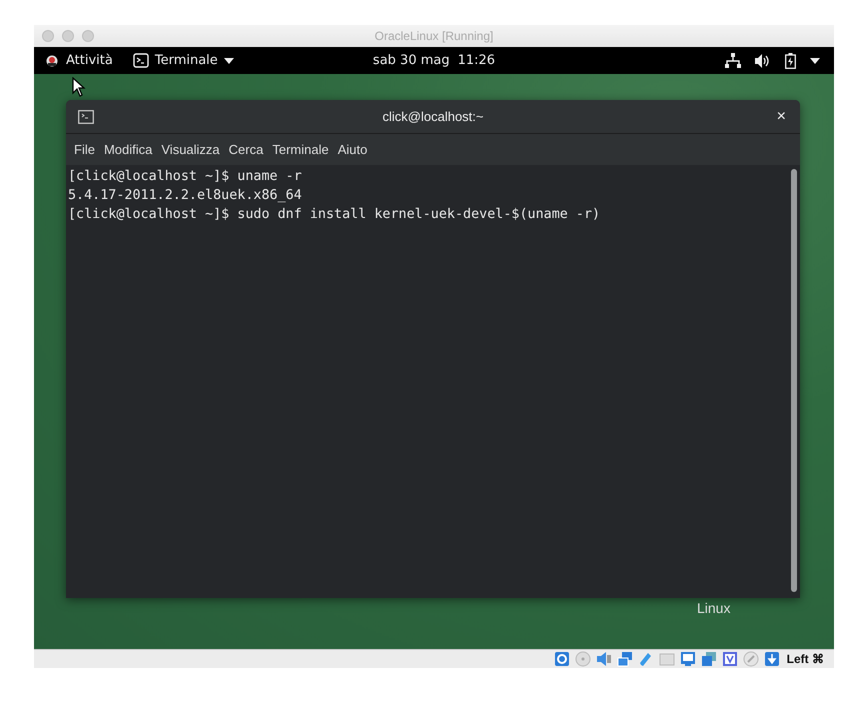 This screenshot has width=868, height=711. Describe the element at coordinates (246, 149) in the screenshot. I see `menu-item: Cerca` at that location.